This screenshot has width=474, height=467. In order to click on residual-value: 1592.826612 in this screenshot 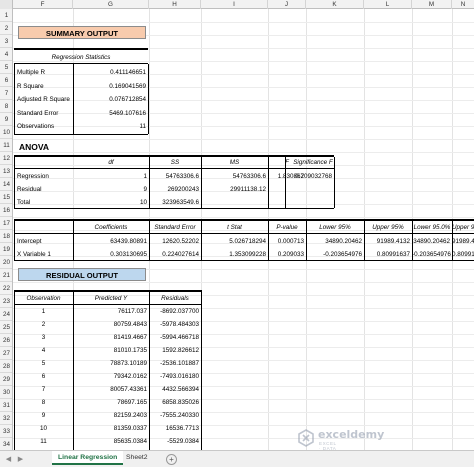, I will do `click(175, 350)`.